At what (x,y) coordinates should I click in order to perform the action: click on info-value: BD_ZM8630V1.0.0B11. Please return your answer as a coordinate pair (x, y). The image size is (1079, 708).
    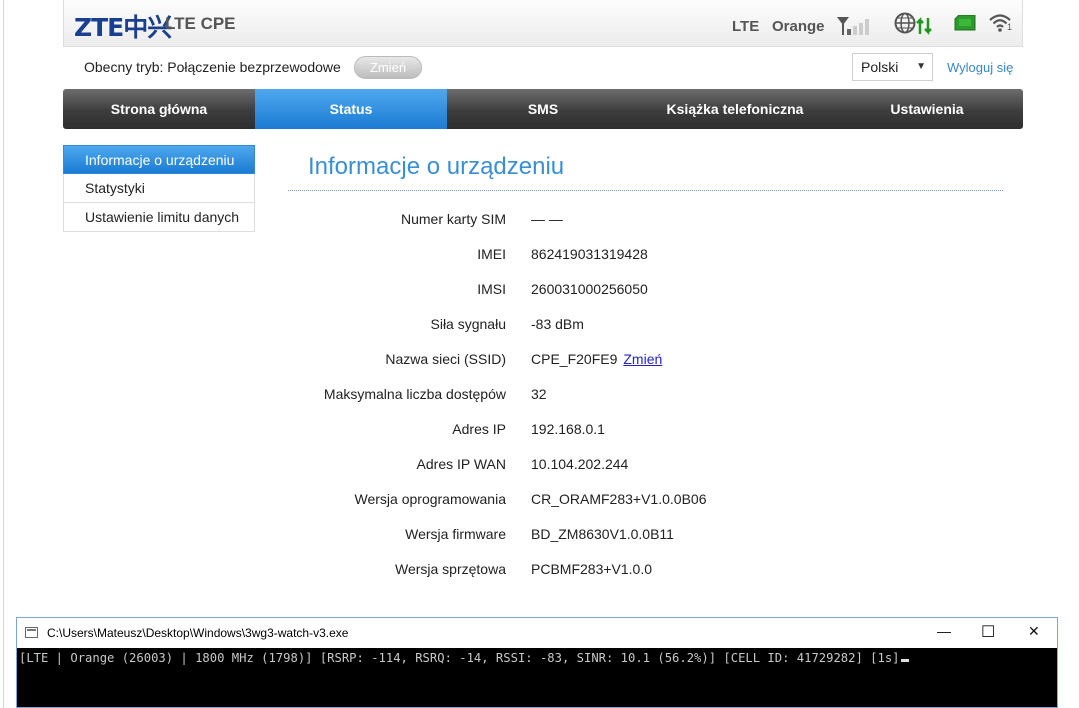
    Looking at the image, I should click on (602, 534).